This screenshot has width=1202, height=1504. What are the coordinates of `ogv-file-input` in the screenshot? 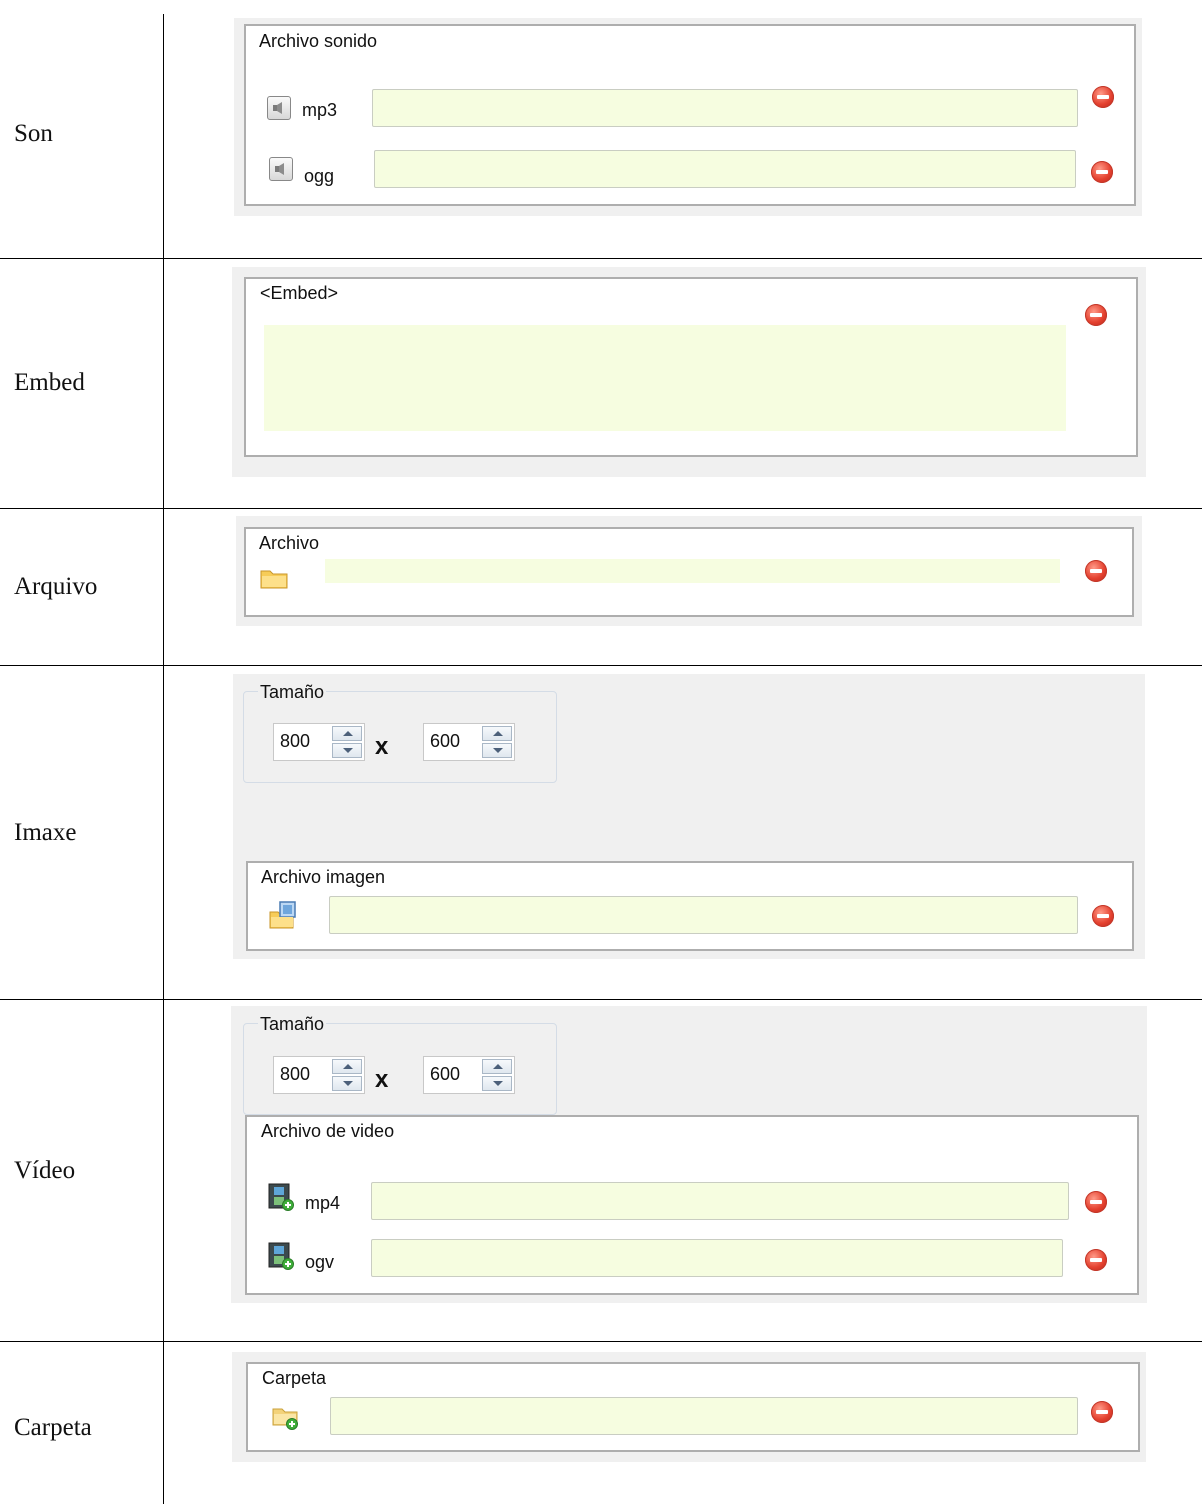 It's located at (717, 1258).